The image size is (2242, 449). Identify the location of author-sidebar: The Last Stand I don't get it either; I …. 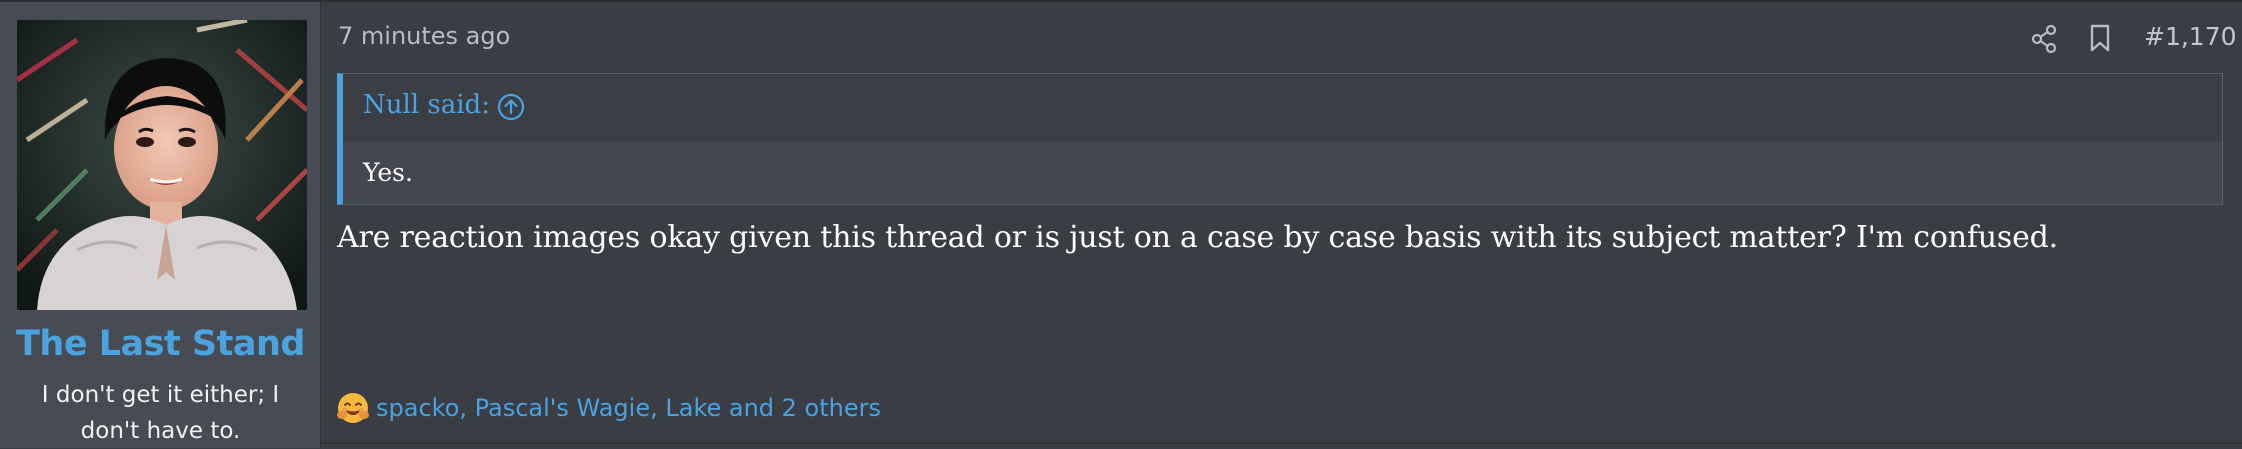
(160, 225).